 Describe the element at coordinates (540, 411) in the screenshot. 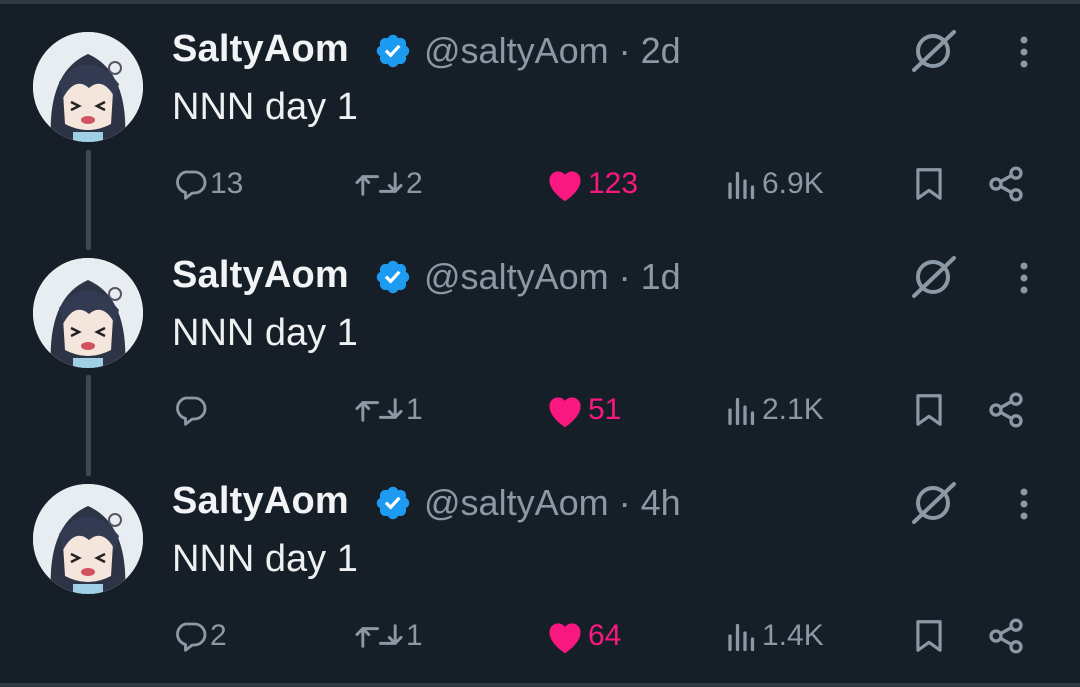

I see `action-bar: 1 51 2.1K` at that location.